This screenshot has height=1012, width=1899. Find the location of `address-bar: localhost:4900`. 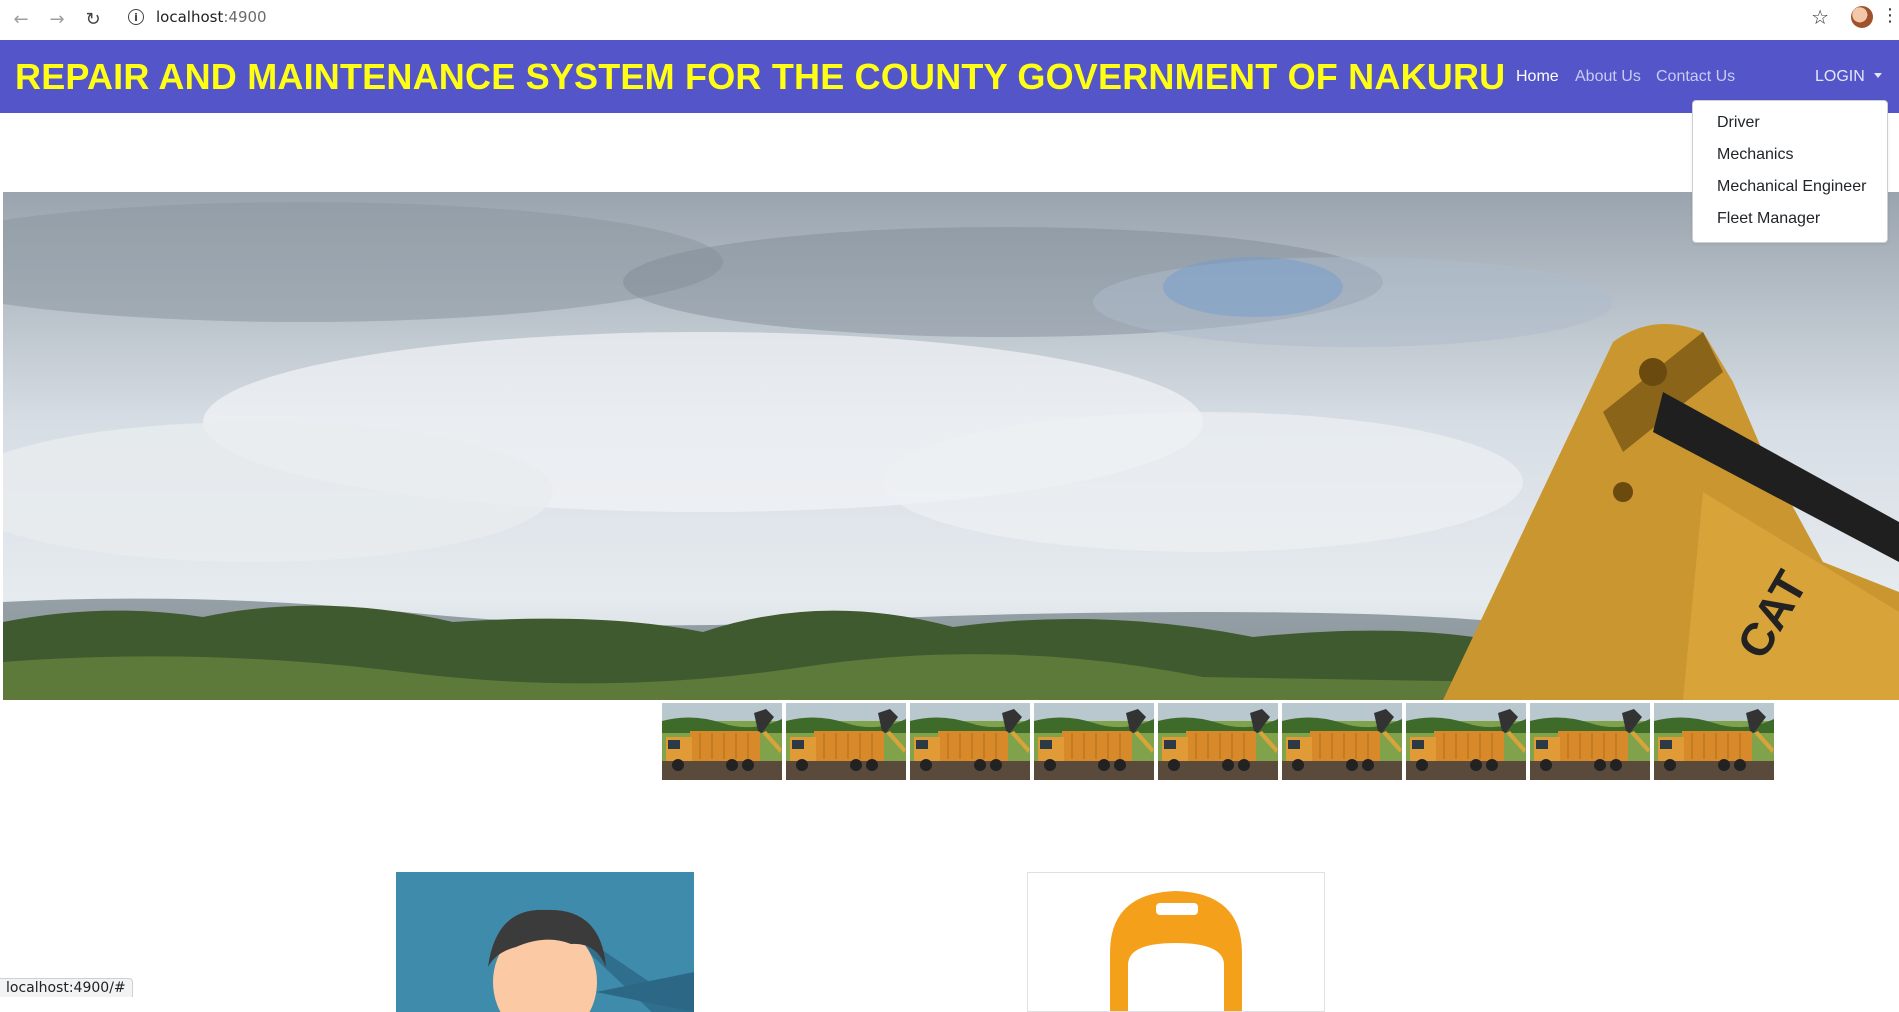

address-bar: localhost:4900 is located at coordinates (211, 17).